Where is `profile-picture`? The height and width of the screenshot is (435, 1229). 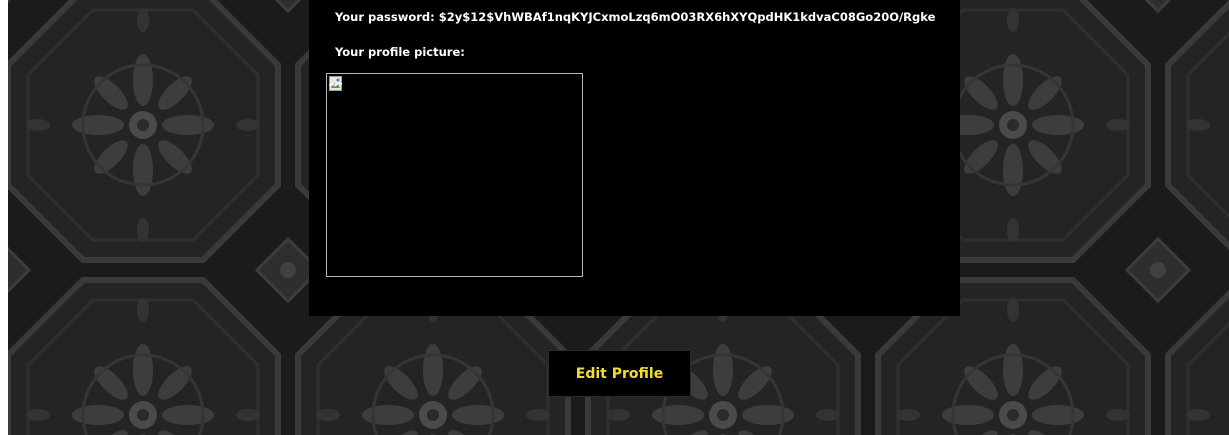 profile-picture is located at coordinates (454, 175).